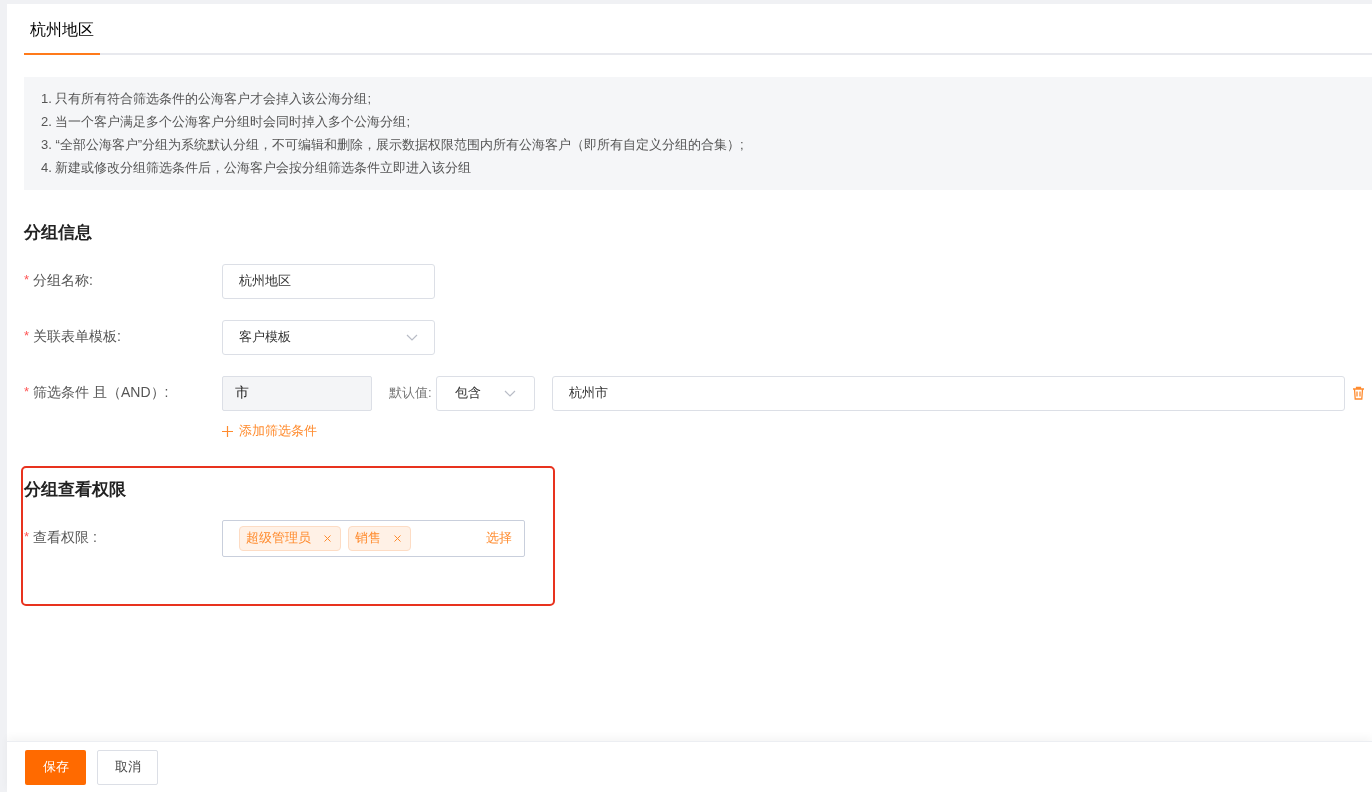 This screenshot has width=1372, height=792. I want to click on field-label: 筛选条件 且（AND）:, so click(101, 393).